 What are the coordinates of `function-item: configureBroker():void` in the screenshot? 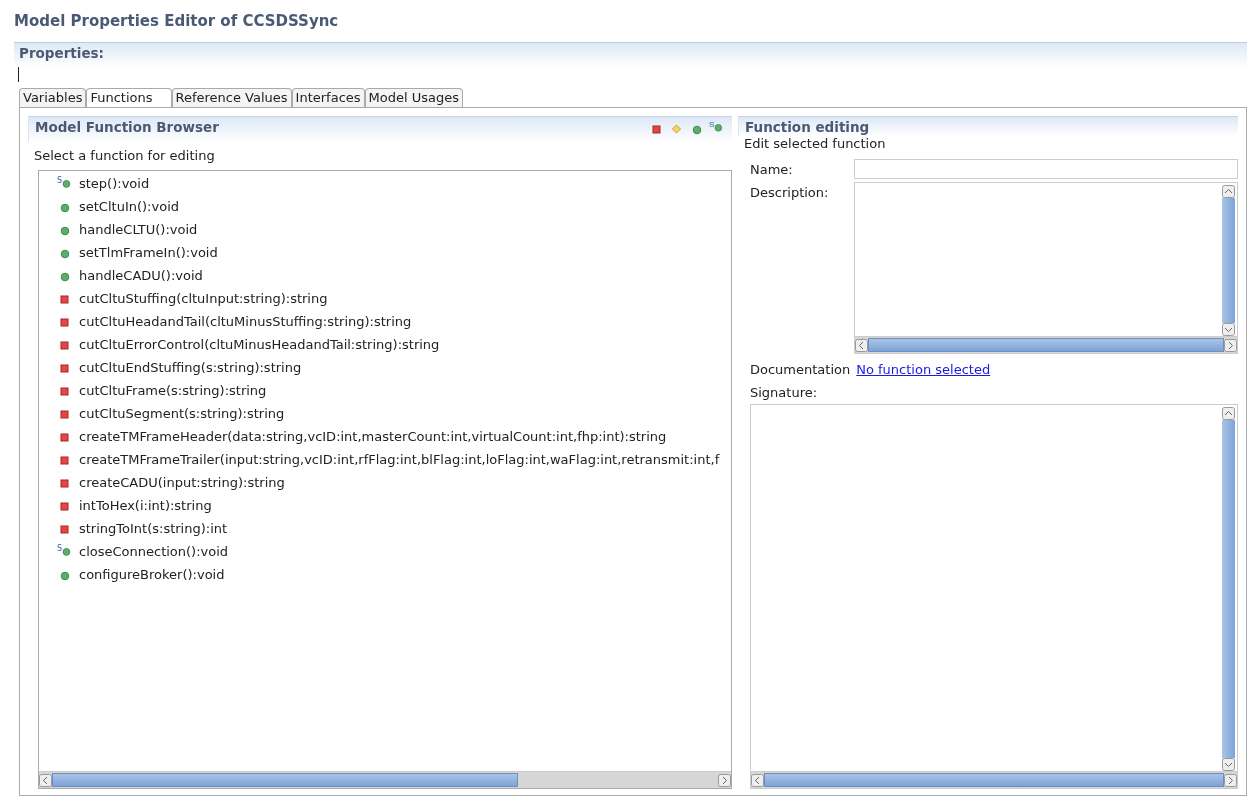 It's located at (394, 574).